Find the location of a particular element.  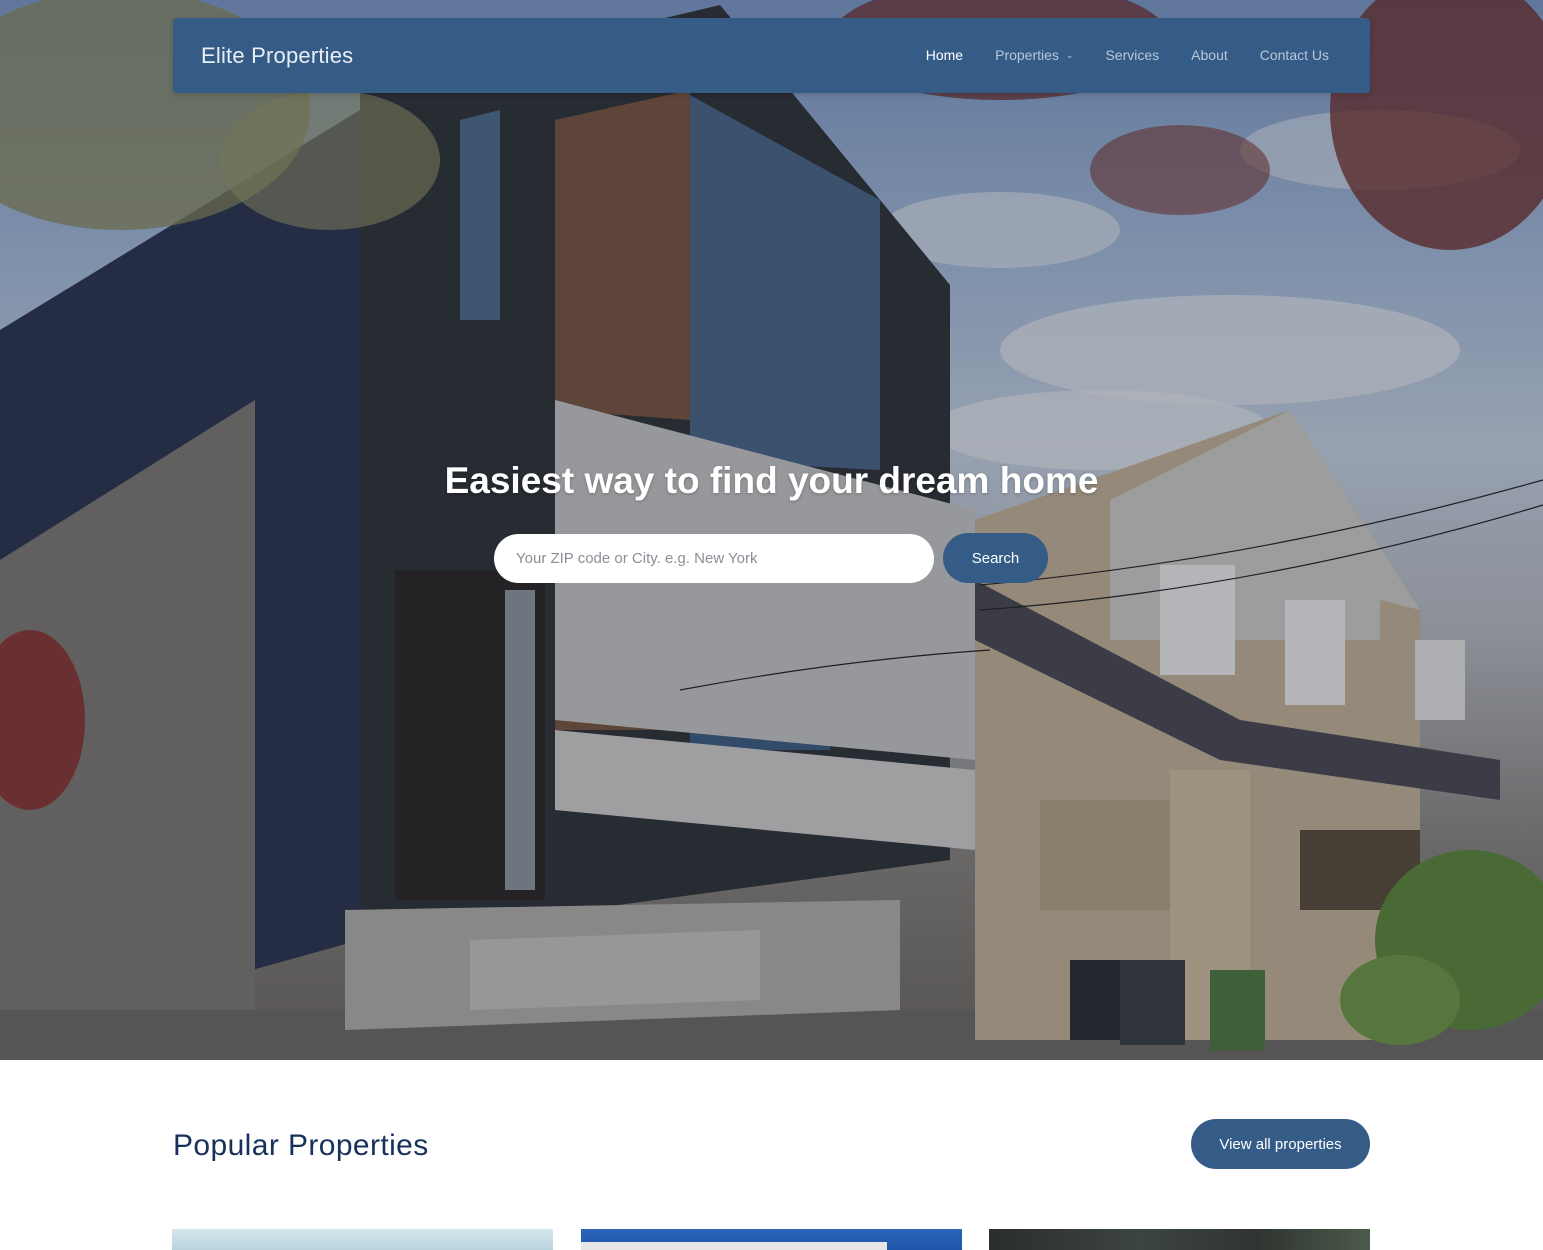

nav-item-properties: Properties ⌄ is located at coordinates (1034, 56).